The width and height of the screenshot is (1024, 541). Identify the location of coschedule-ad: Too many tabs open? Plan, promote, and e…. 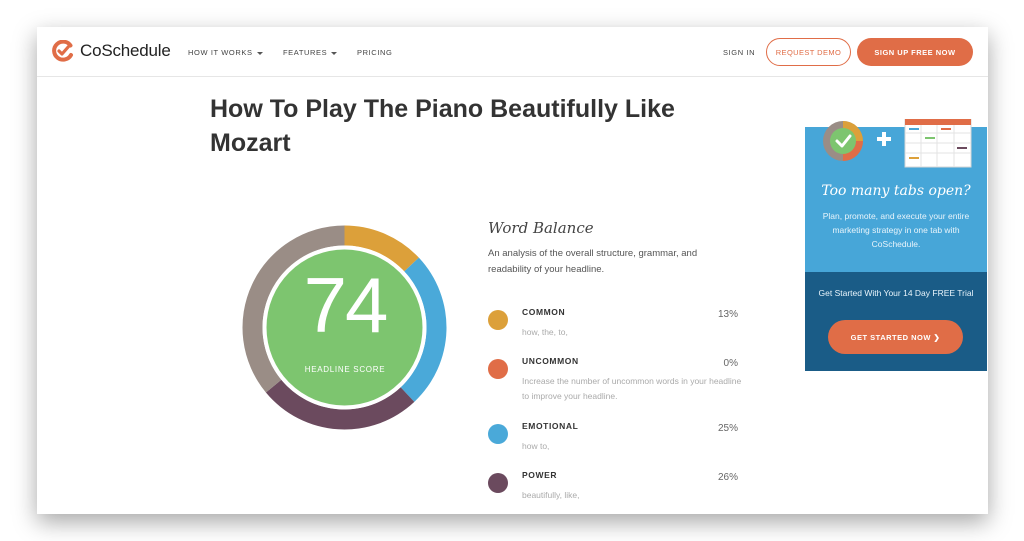
(896, 245).